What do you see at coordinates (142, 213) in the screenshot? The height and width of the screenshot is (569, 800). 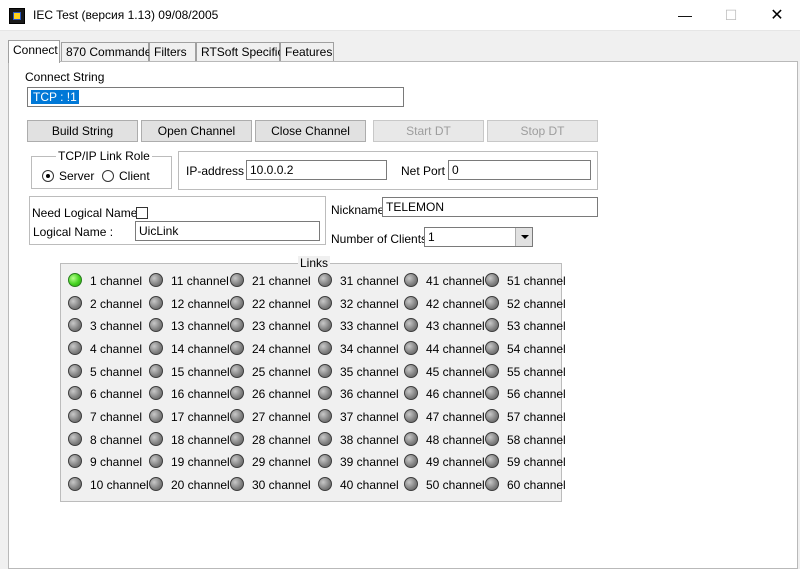 I see `need-logical-name-checkbox` at bounding box center [142, 213].